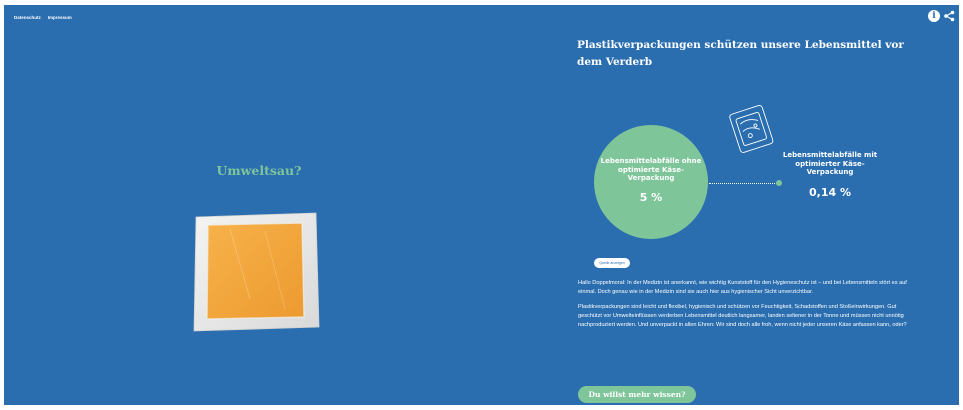 The height and width of the screenshot is (410, 963). What do you see at coordinates (934, 16) in the screenshot?
I see `info-icon: i` at bounding box center [934, 16].